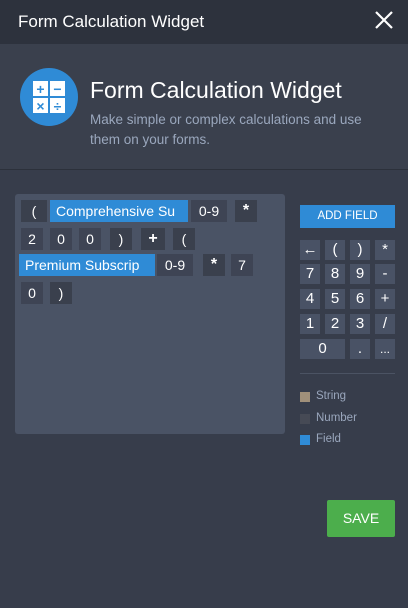  Describe the element at coordinates (360, 250) in the screenshot. I see `key-close-paren: )` at that location.